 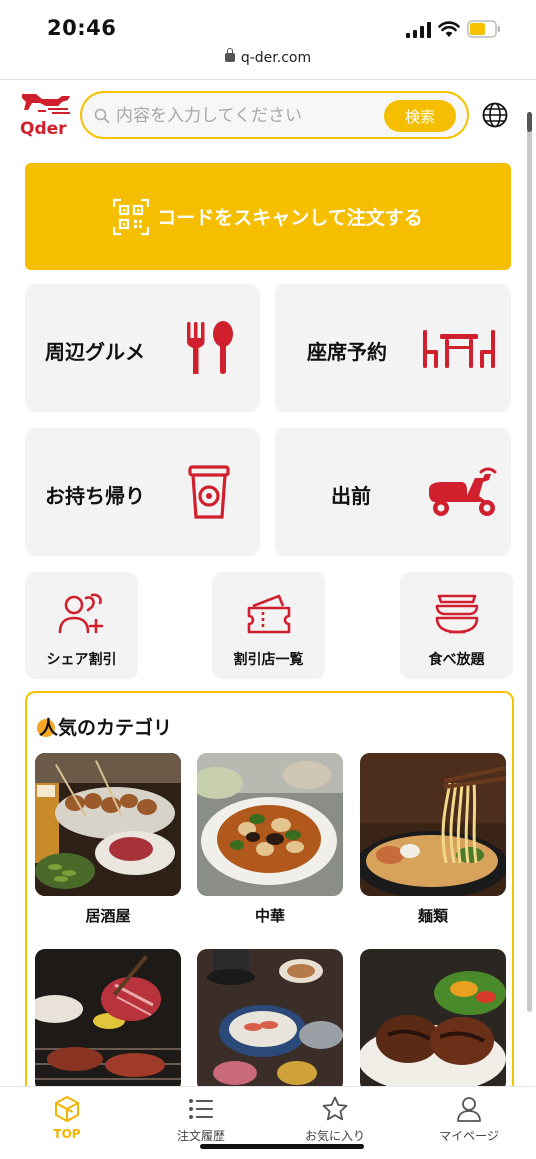 What do you see at coordinates (67, 1109) in the screenshot?
I see `top-cube-icon` at bounding box center [67, 1109].